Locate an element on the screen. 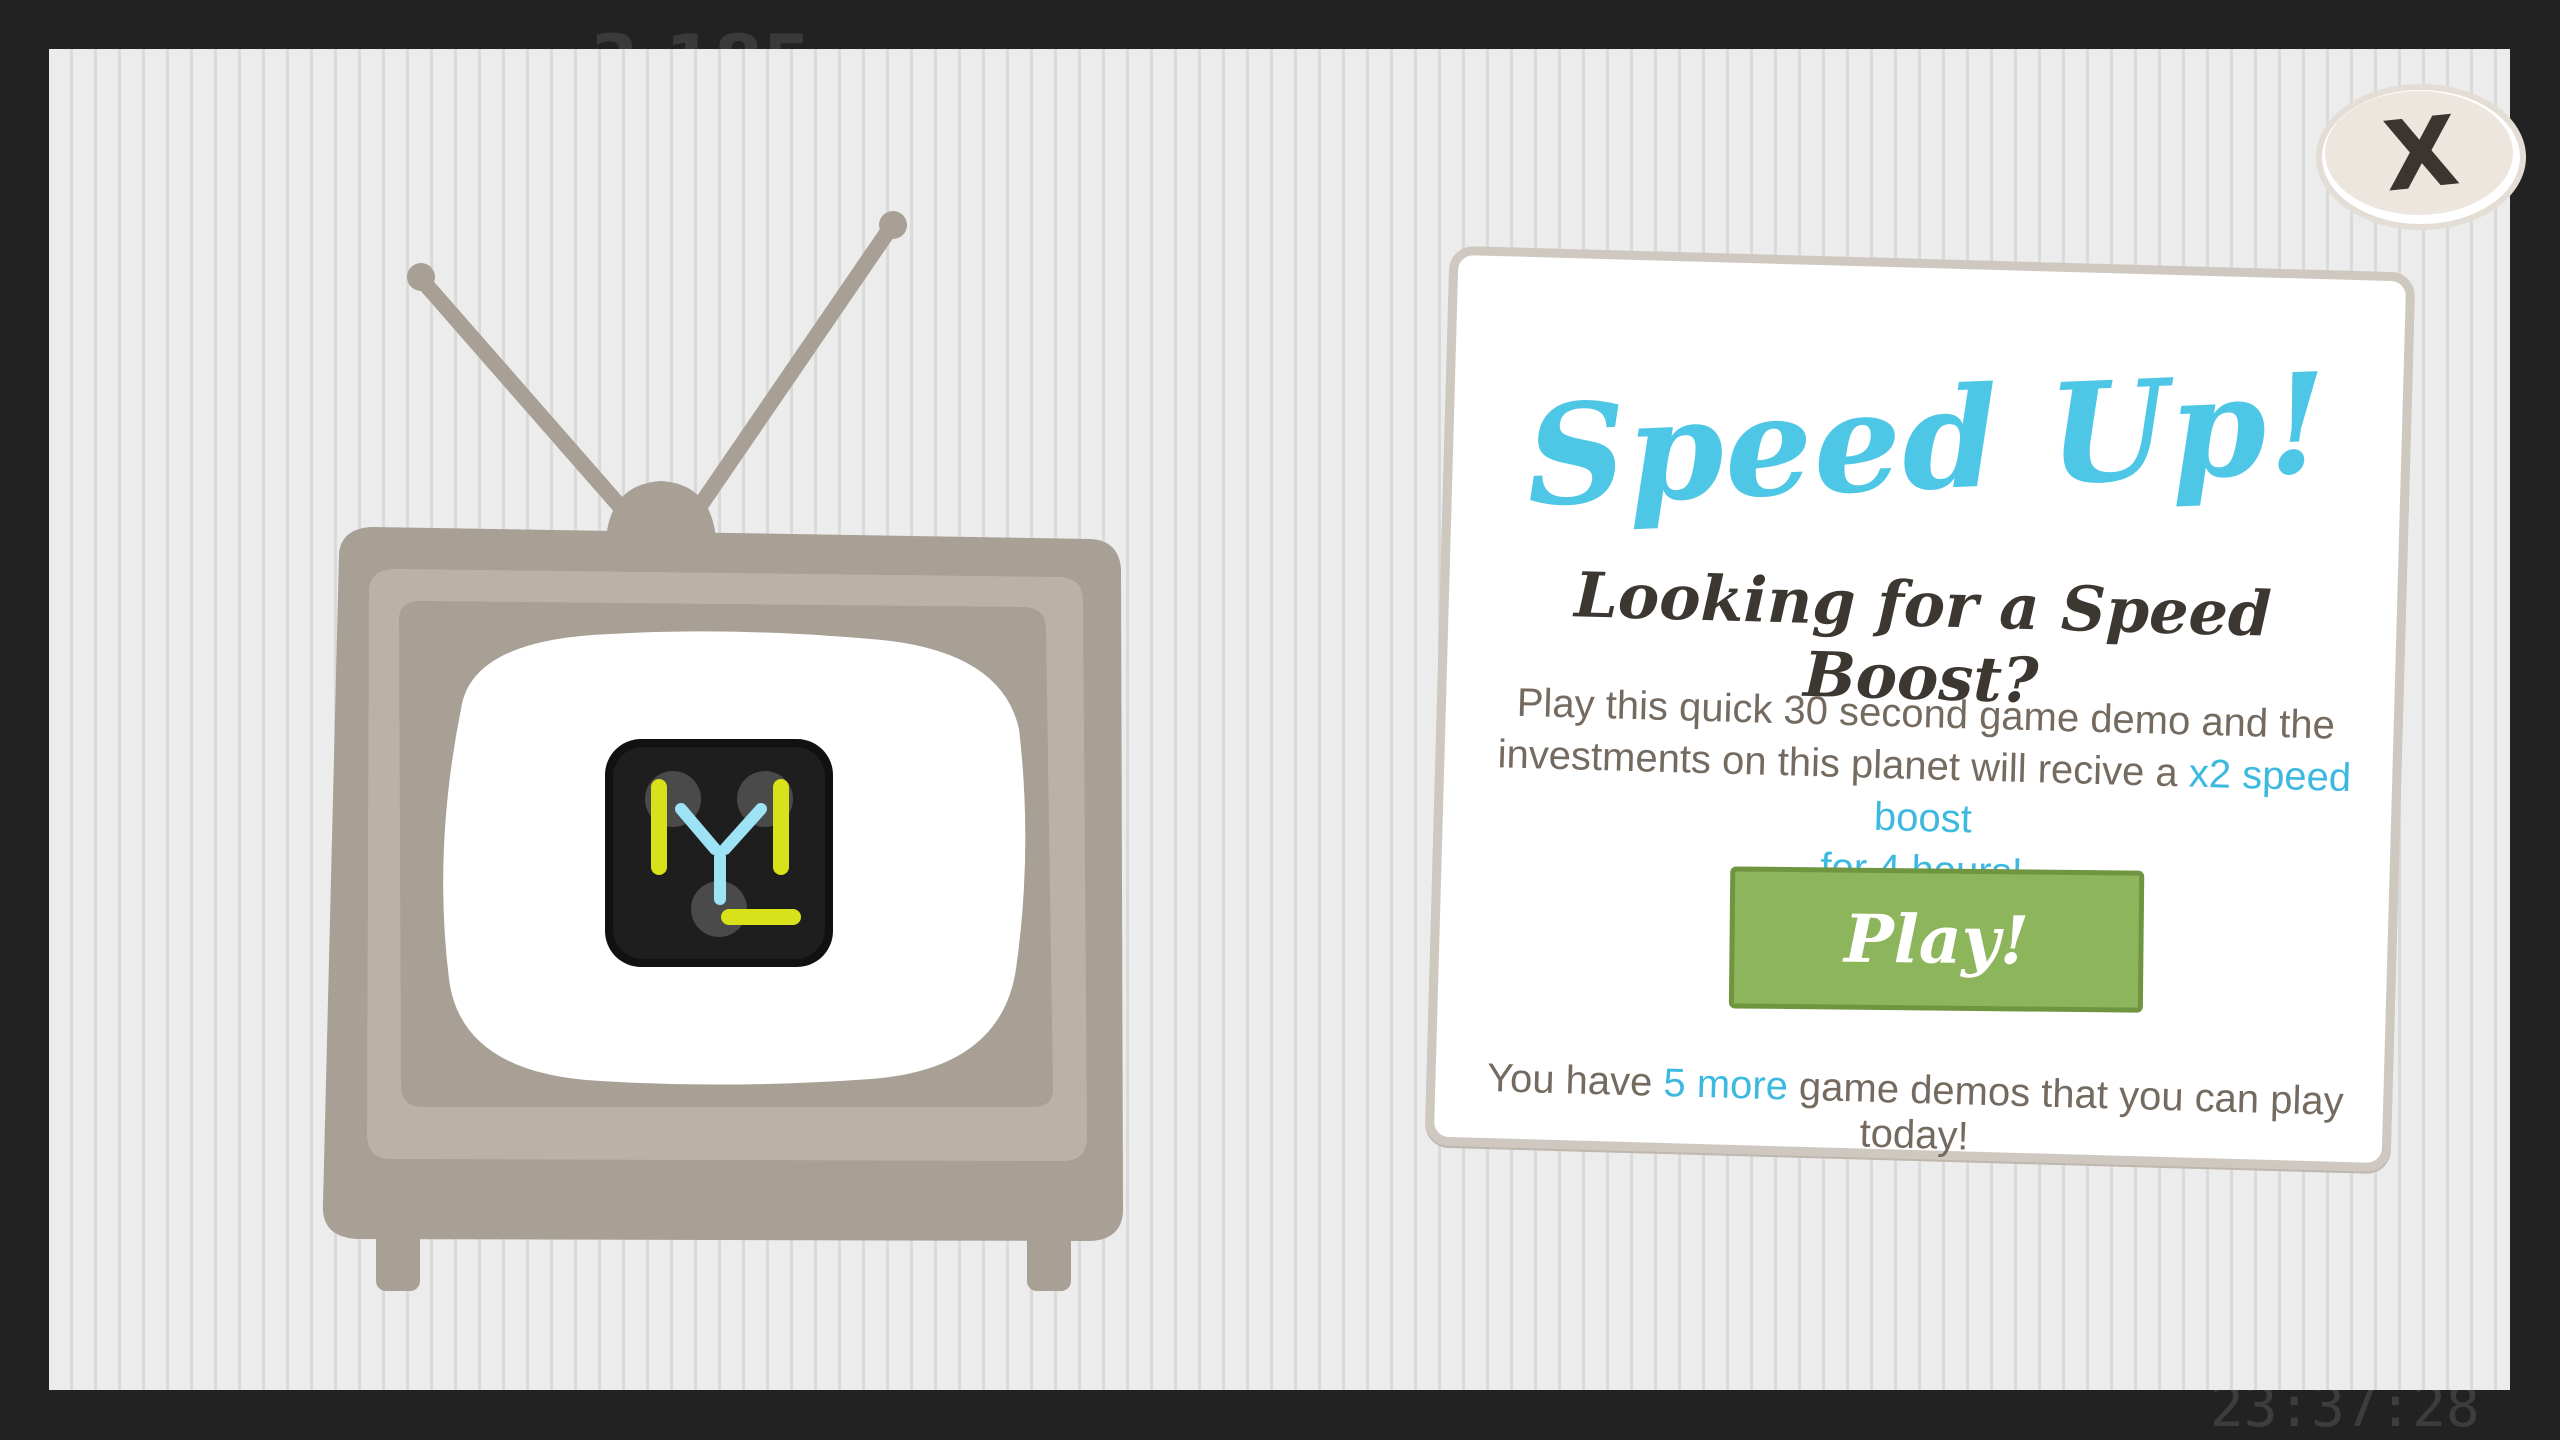 The height and width of the screenshot is (1440, 2560). description-line-2: investments on this planet will recive a is located at coordinates (1843, 764).